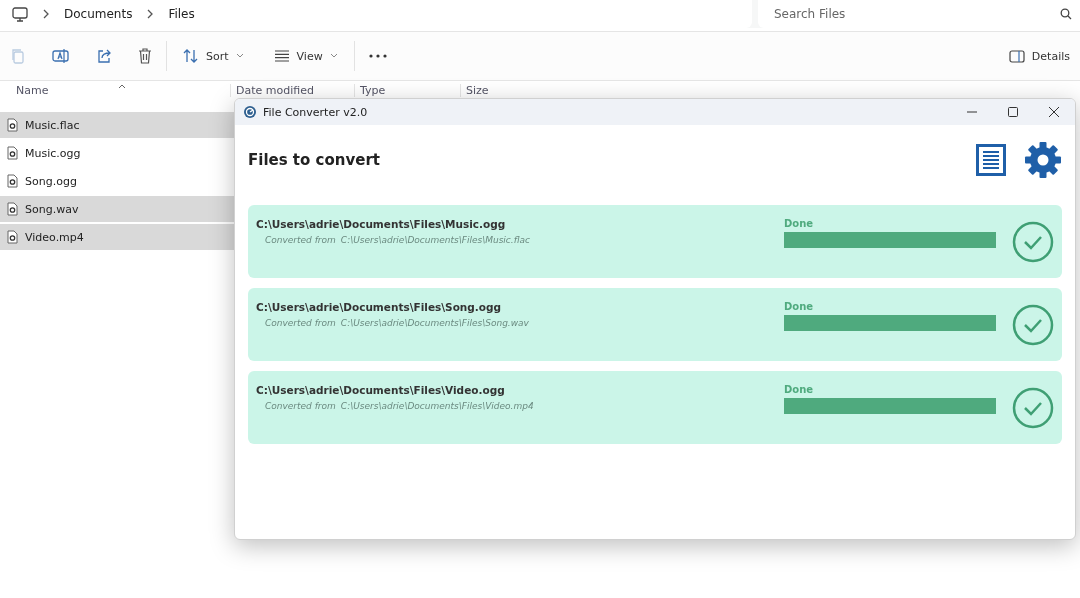 The image size is (1080, 598). What do you see at coordinates (1043, 160) in the screenshot?
I see `settings-icon` at bounding box center [1043, 160].